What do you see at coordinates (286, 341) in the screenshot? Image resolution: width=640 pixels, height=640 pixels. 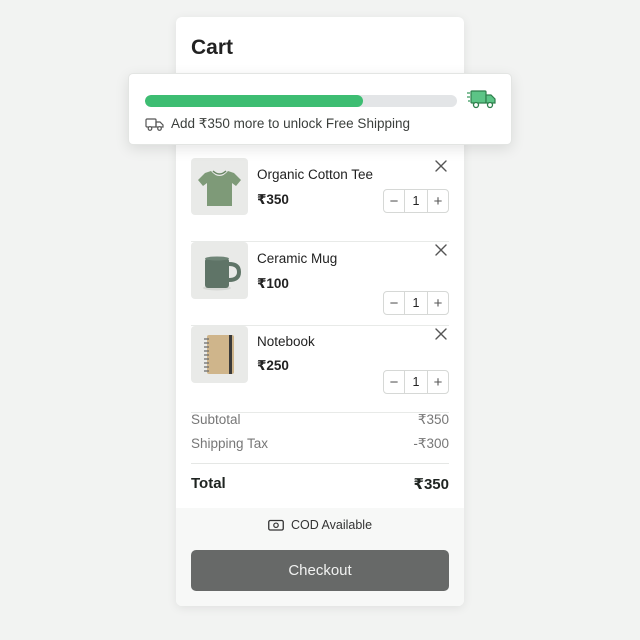 I see `item-name: Notebook` at bounding box center [286, 341].